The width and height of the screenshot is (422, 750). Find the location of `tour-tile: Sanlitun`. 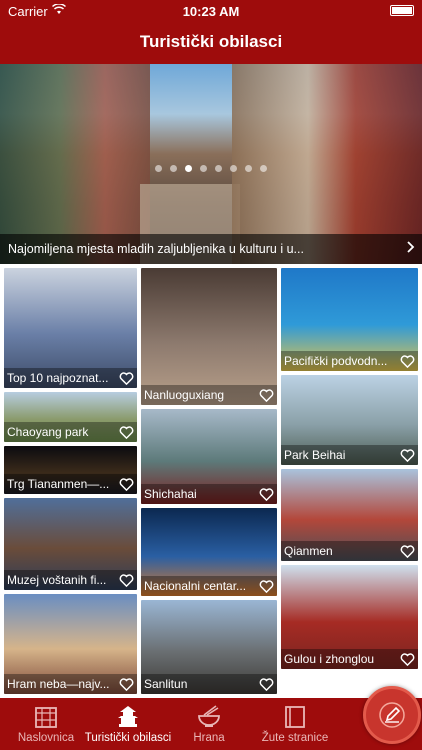

tour-tile: Sanlitun is located at coordinates (209, 647).